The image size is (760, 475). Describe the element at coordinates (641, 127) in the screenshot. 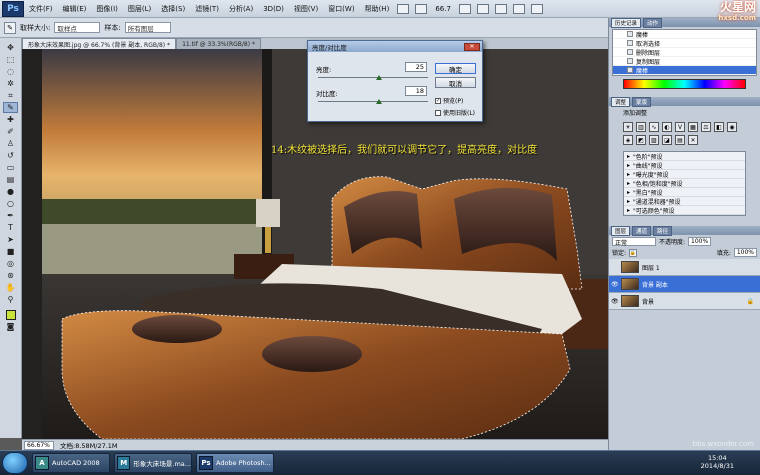

I see `levels-icon: ▥` at that location.